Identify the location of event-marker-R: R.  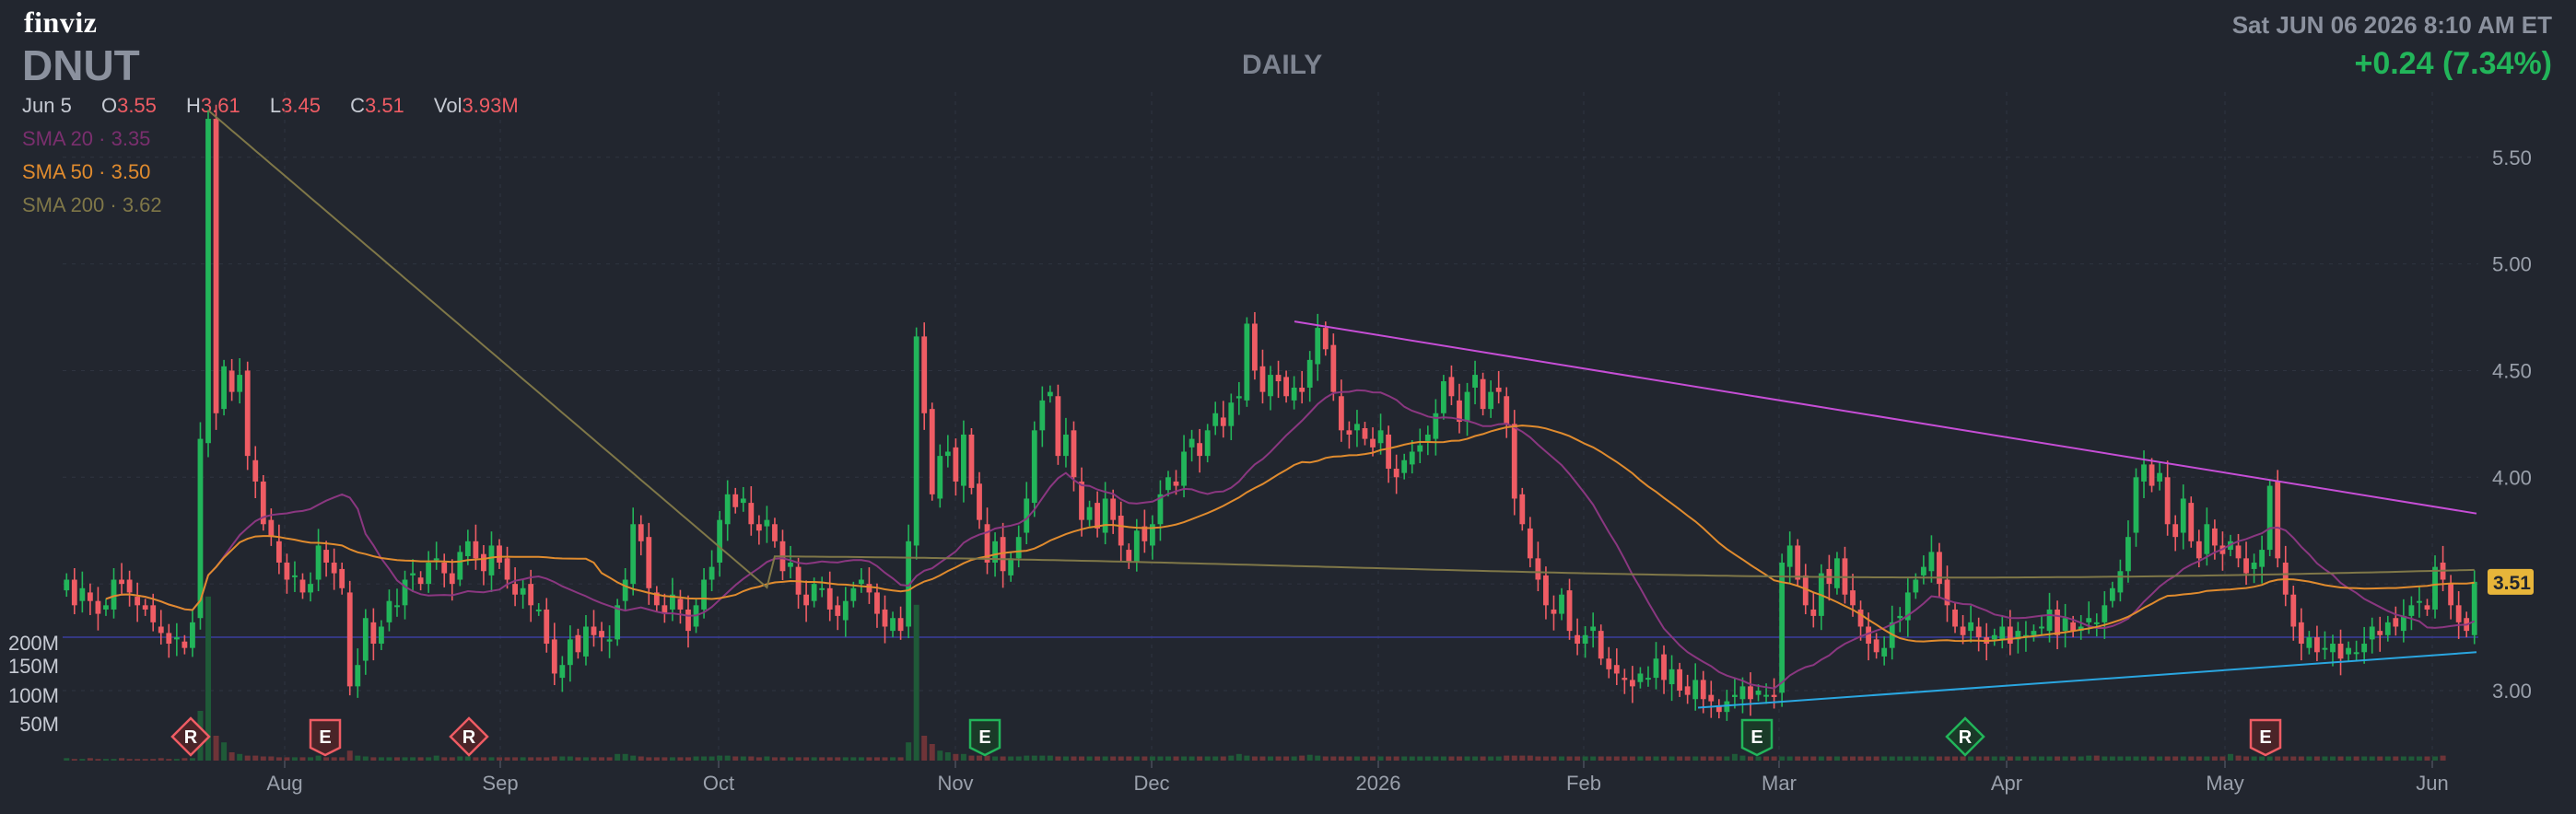
(1965, 736).